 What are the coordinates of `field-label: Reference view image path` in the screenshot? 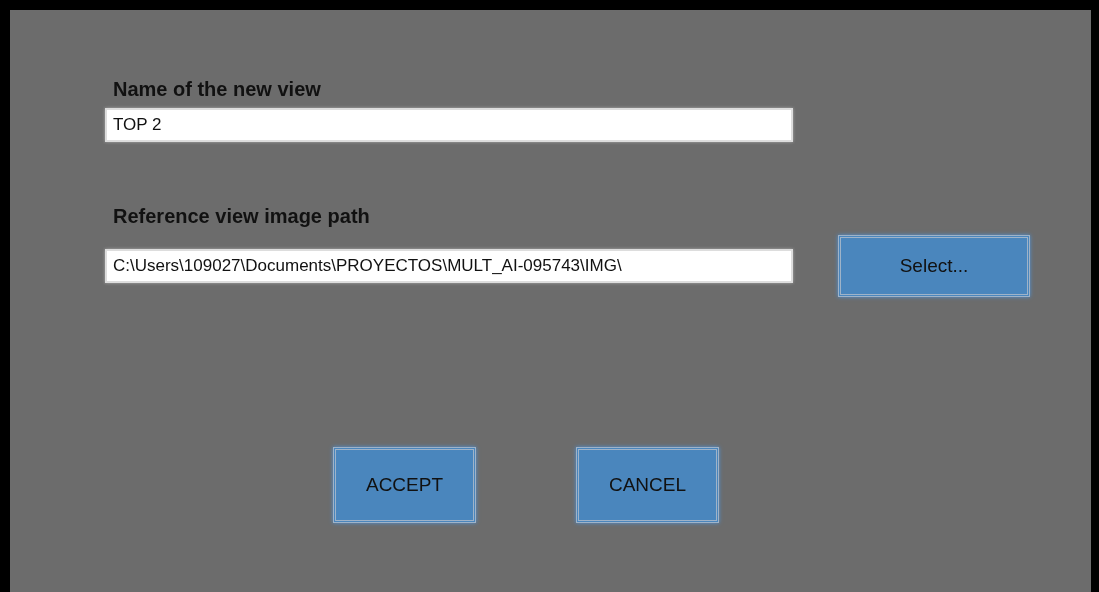 It's located at (242, 216).